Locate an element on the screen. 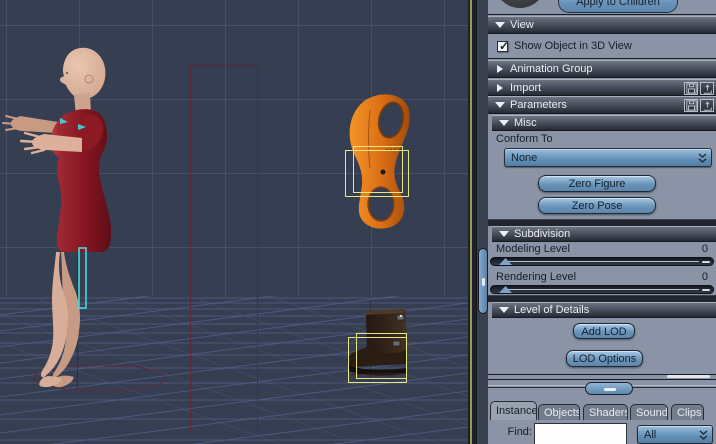 This screenshot has height=444, width=716. modeling-level-row: Modeling Level 0 is located at coordinates (602, 249).